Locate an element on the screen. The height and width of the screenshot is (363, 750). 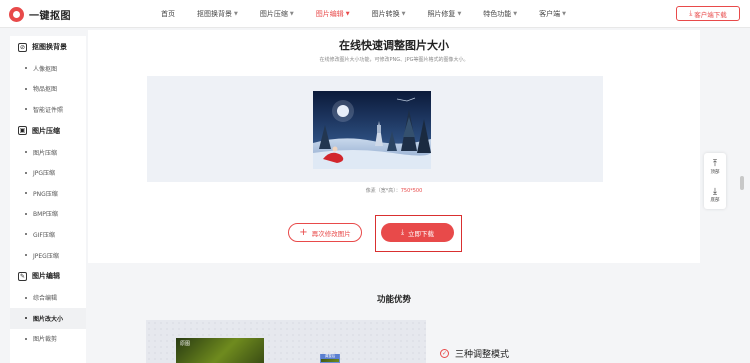
feature-item: ✓ 三种调整模式 is located at coordinates (475, 354).